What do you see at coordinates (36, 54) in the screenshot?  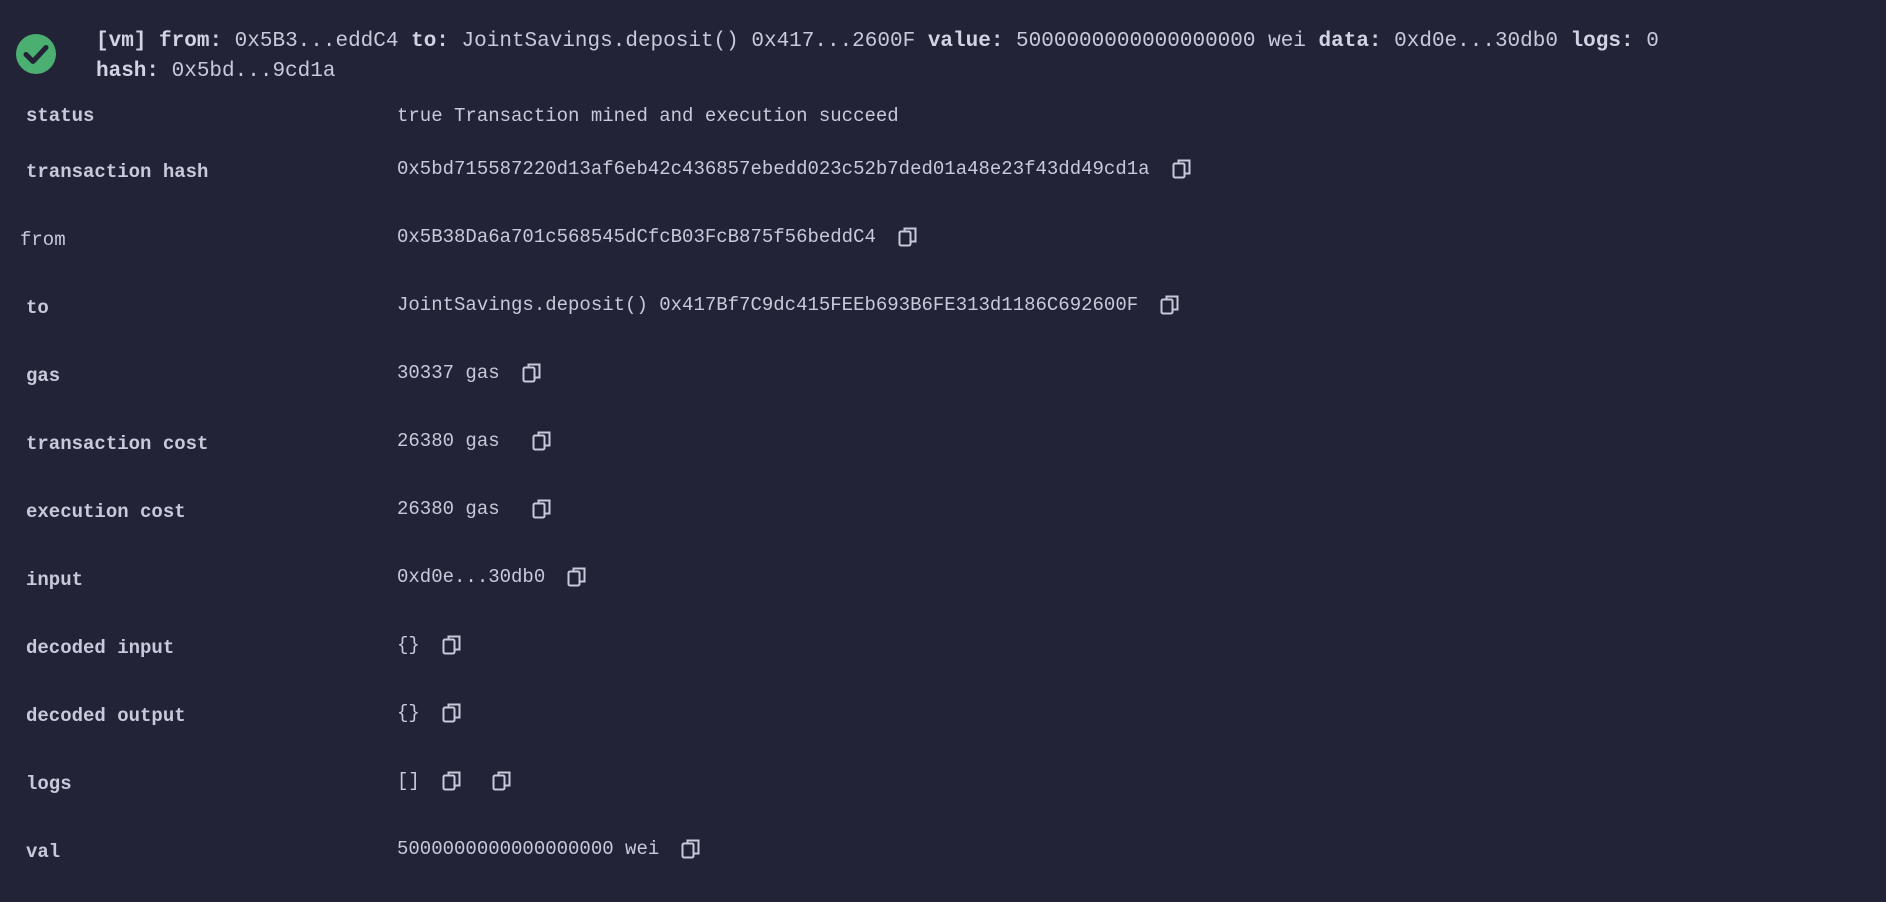 I see `check-circle-icon` at bounding box center [36, 54].